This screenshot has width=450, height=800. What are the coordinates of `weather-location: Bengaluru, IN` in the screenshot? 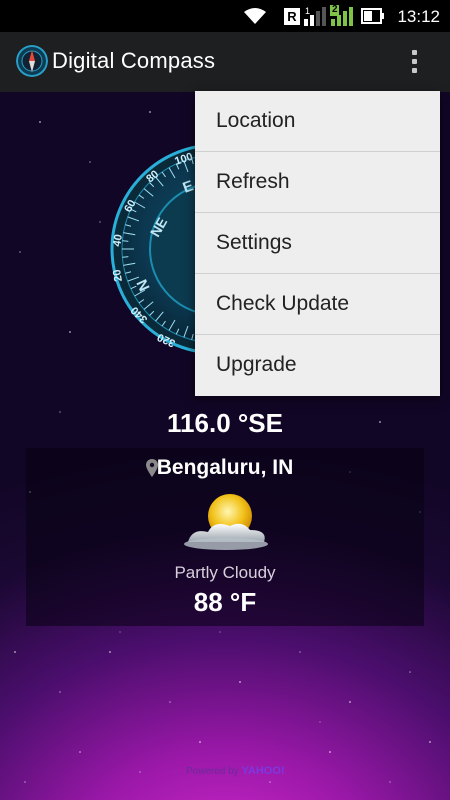 It's located at (225, 467).